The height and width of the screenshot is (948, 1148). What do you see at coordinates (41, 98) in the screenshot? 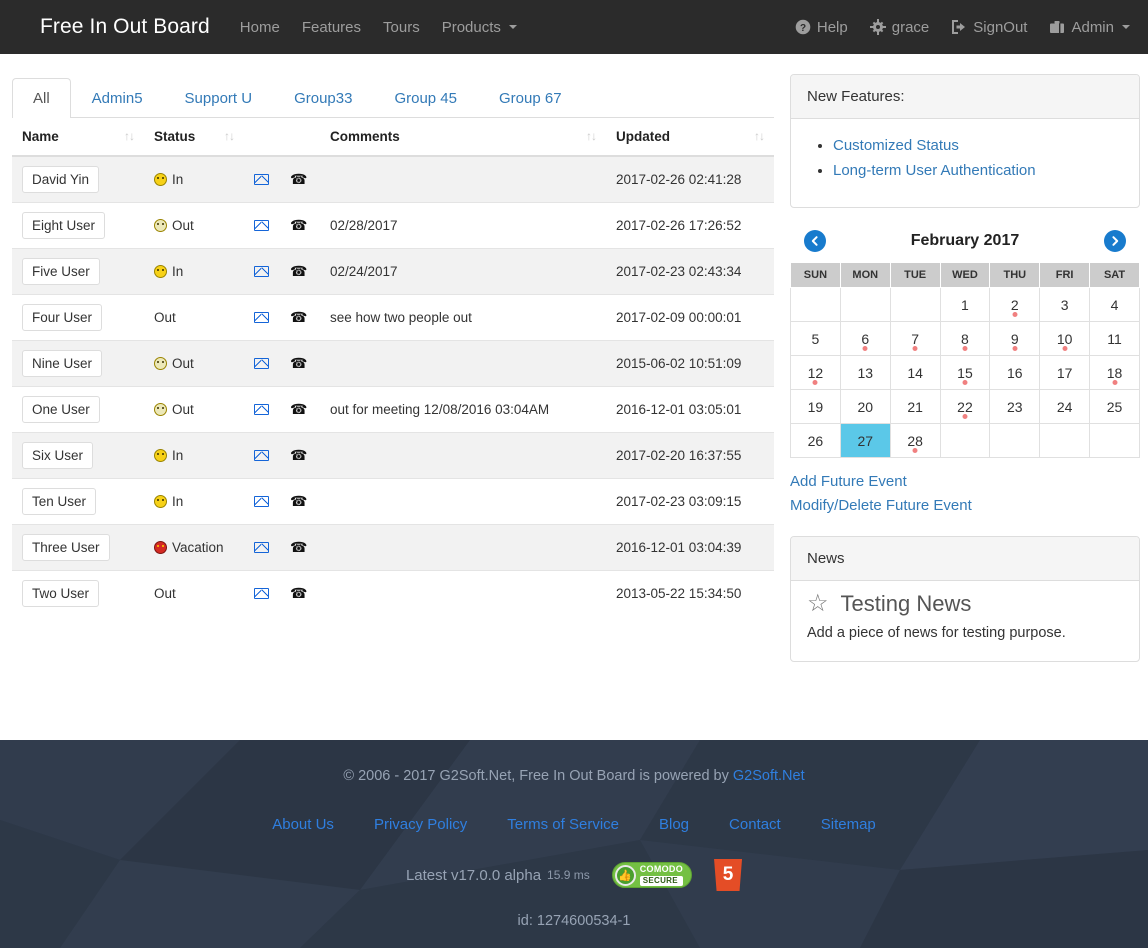
I see `tab-all: All` at bounding box center [41, 98].